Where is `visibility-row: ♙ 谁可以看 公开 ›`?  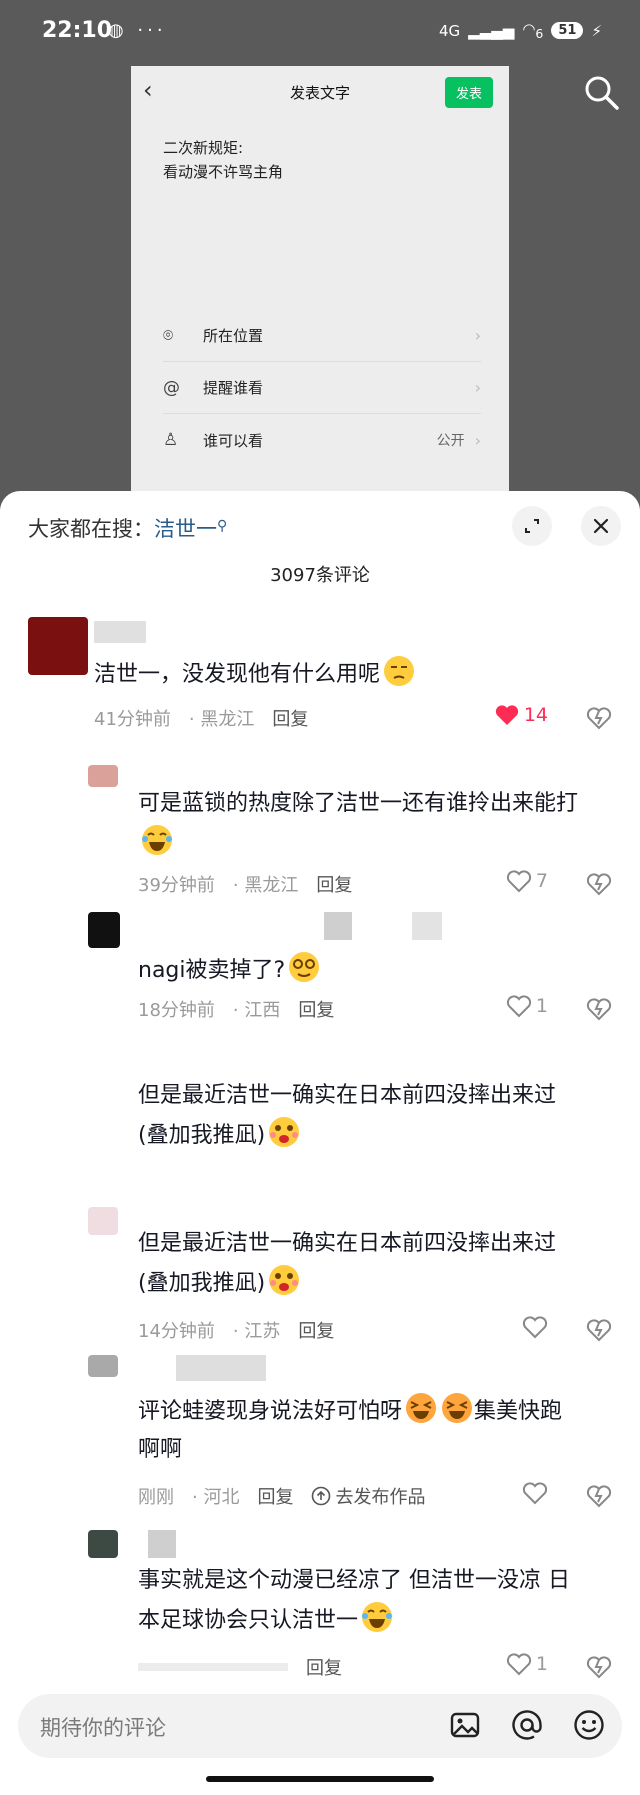
visibility-row: ♙ 谁可以看 公开 › is located at coordinates (322, 440).